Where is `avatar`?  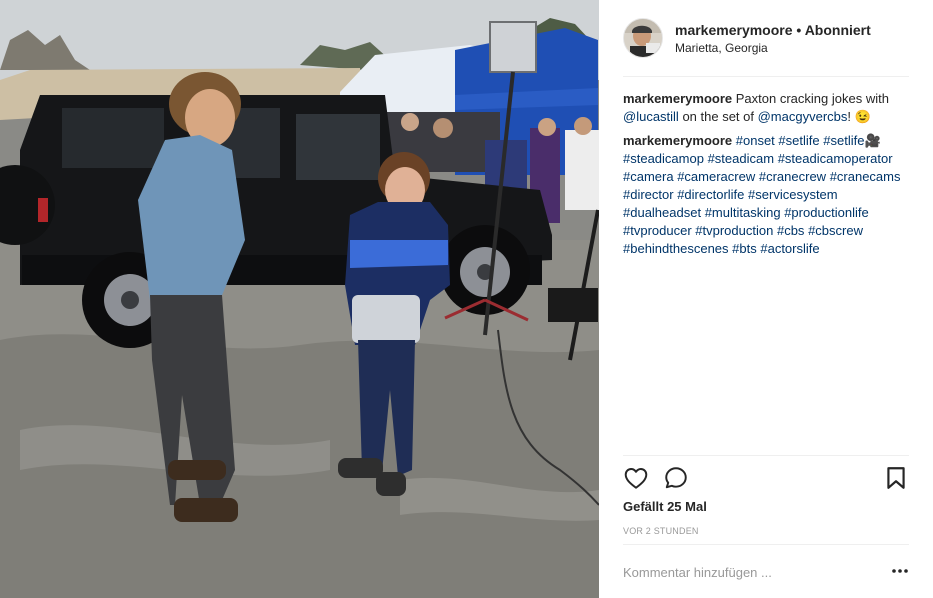
avatar is located at coordinates (643, 38).